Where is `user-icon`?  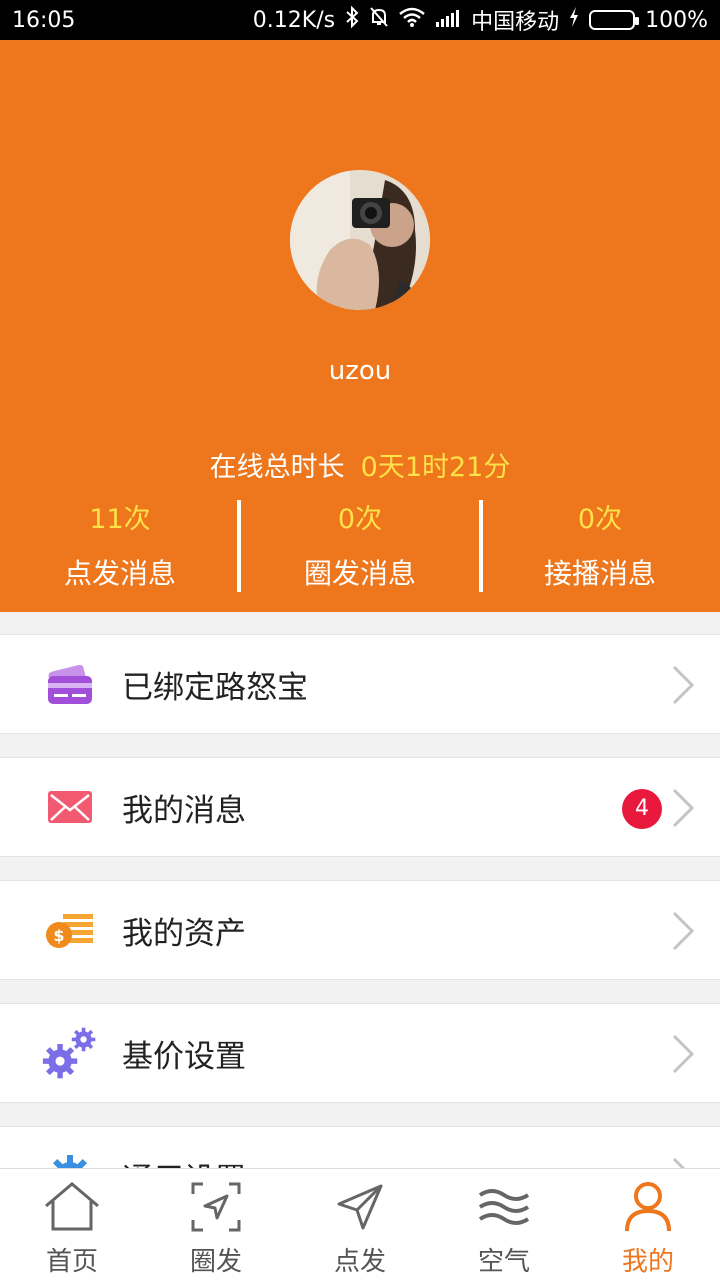
user-icon is located at coordinates (648, 1207).